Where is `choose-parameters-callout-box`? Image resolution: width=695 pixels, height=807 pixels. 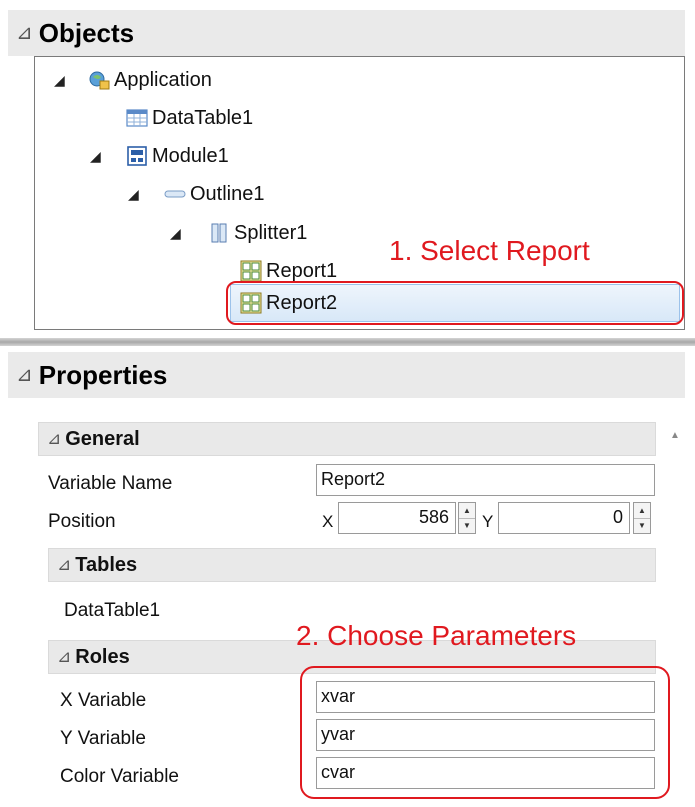 choose-parameters-callout-box is located at coordinates (485, 732).